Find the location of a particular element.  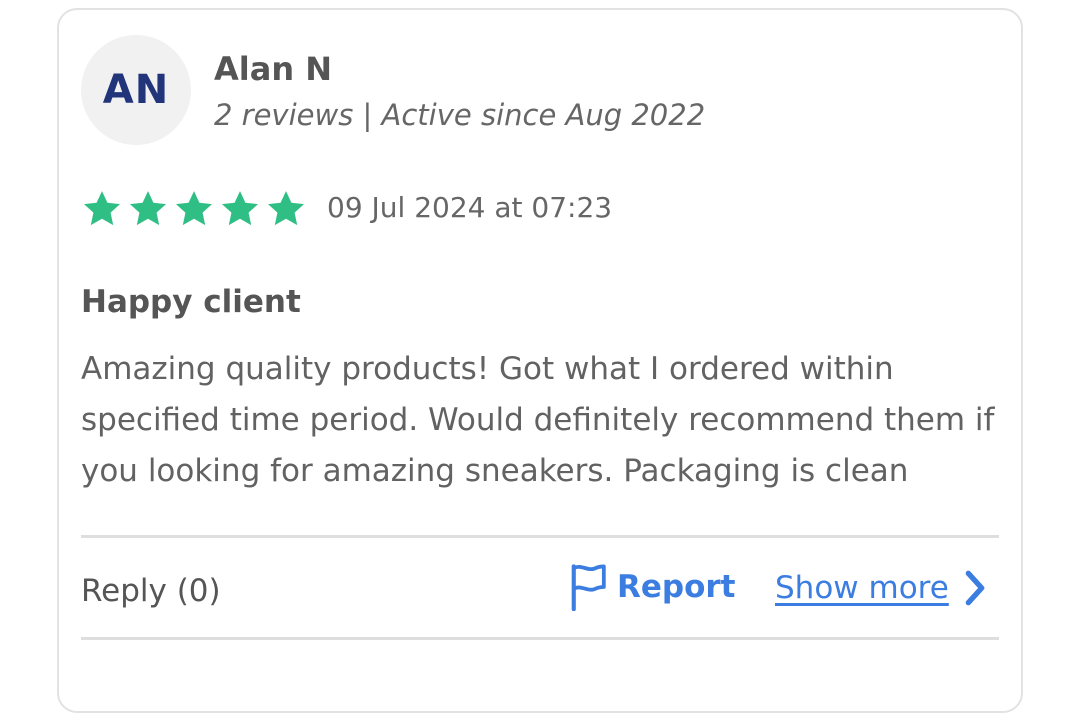

reply-button: Reply (0) is located at coordinates (151, 591).